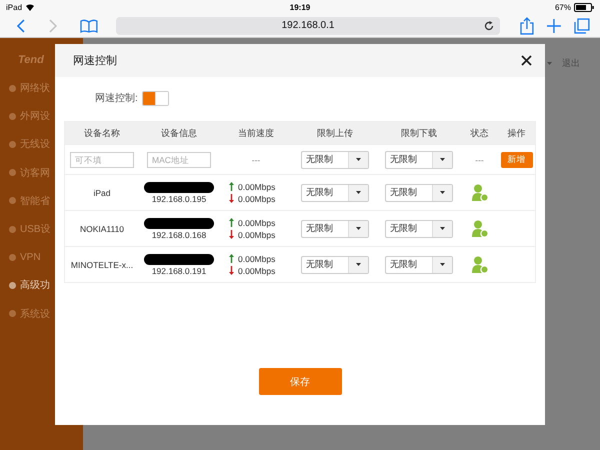 The image size is (600, 450). Describe the element at coordinates (41, 88) in the screenshot. I see `sidebar-item: 网络状` at that location.